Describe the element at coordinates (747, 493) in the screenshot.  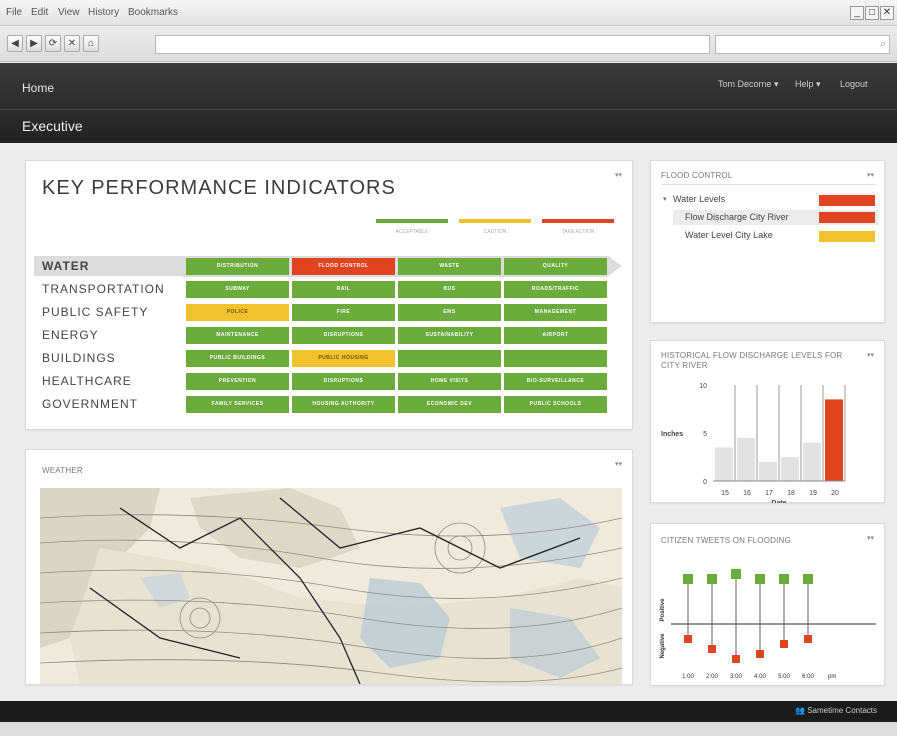
I see `x-tick-label: 16` at that location.